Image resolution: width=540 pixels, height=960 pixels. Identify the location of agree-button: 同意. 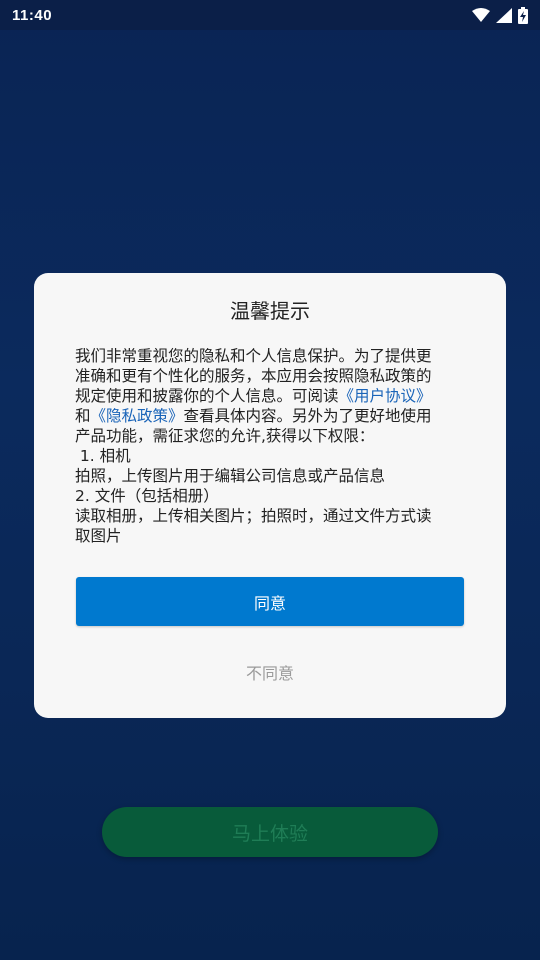
(270, 601).